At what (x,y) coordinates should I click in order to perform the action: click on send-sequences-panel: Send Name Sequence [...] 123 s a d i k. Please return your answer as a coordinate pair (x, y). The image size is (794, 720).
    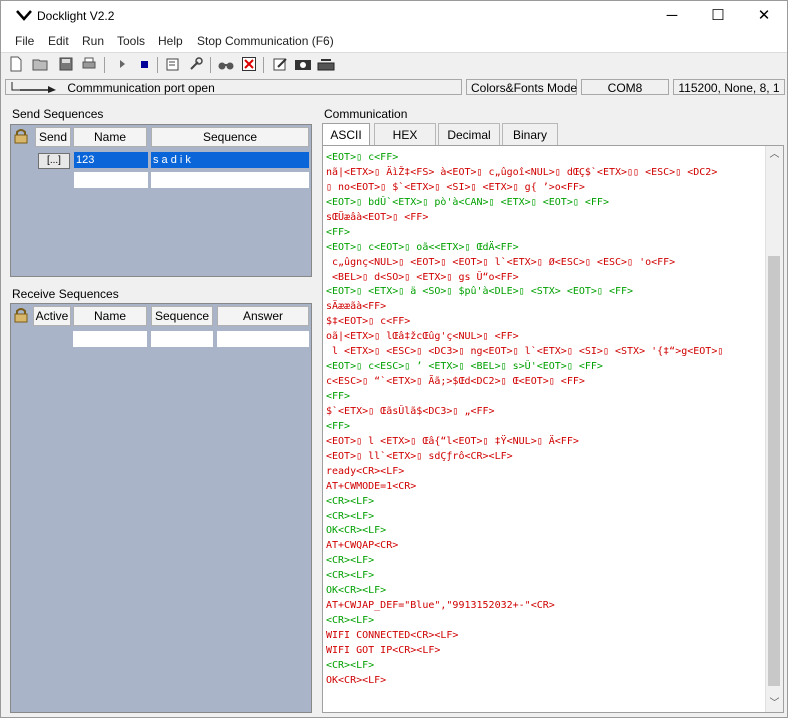
    Looking at the image, I should click on (161, 200).